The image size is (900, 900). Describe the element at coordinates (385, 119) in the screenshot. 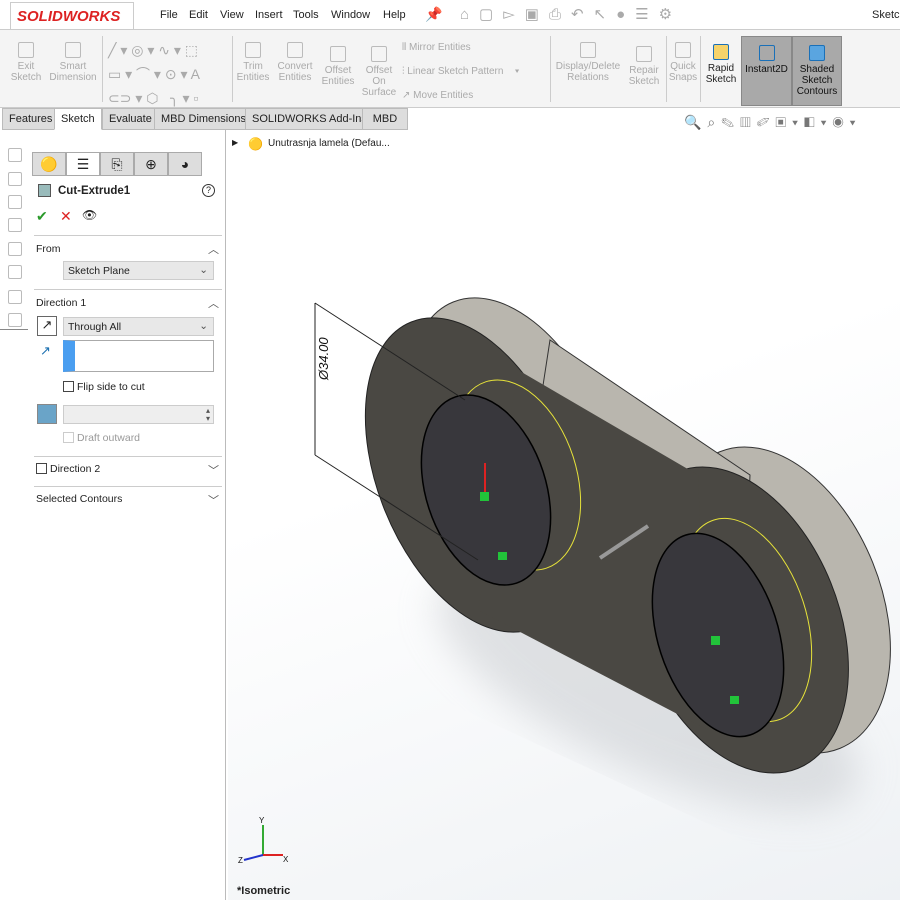

I see `tab-mbd: MBD` at that location.